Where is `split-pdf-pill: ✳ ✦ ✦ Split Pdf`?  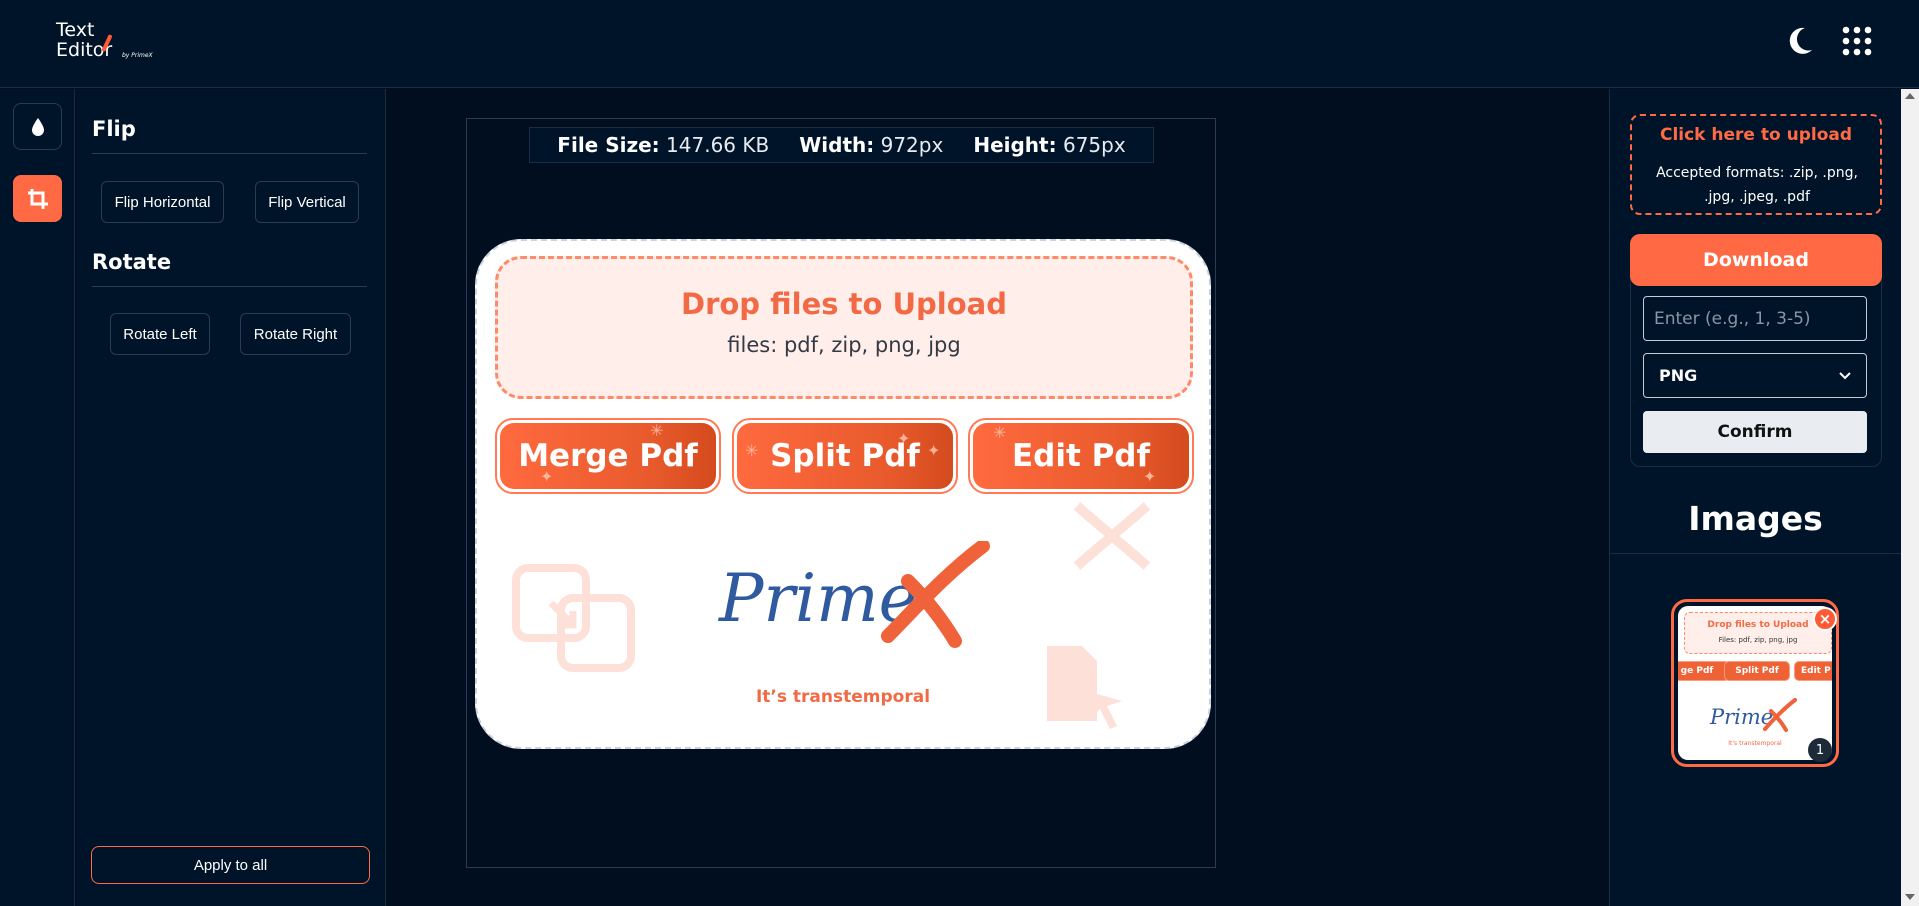 split-pdf-pill: ✳ ✦ ✦ Split Pdf is located at coordinates (845, 456).